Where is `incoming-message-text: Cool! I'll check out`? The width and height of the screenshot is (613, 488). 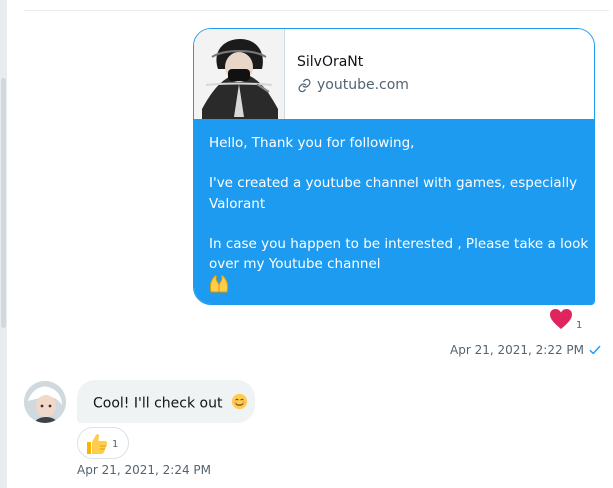 incoming-message-text: Cool! I'll check out is located at coordinates (158, 403).